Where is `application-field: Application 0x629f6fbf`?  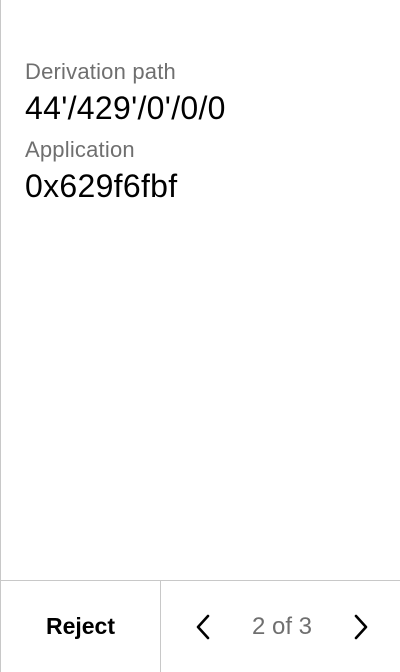 application-field: Application 0x629f6fbf is located at coordinates (204, 171).